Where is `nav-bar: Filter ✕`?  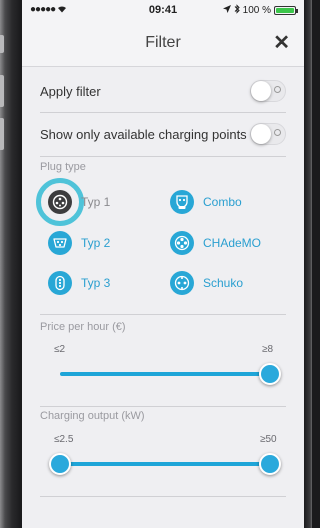 nav-bar: Filter ✕ is located at coordinates (163, 43).